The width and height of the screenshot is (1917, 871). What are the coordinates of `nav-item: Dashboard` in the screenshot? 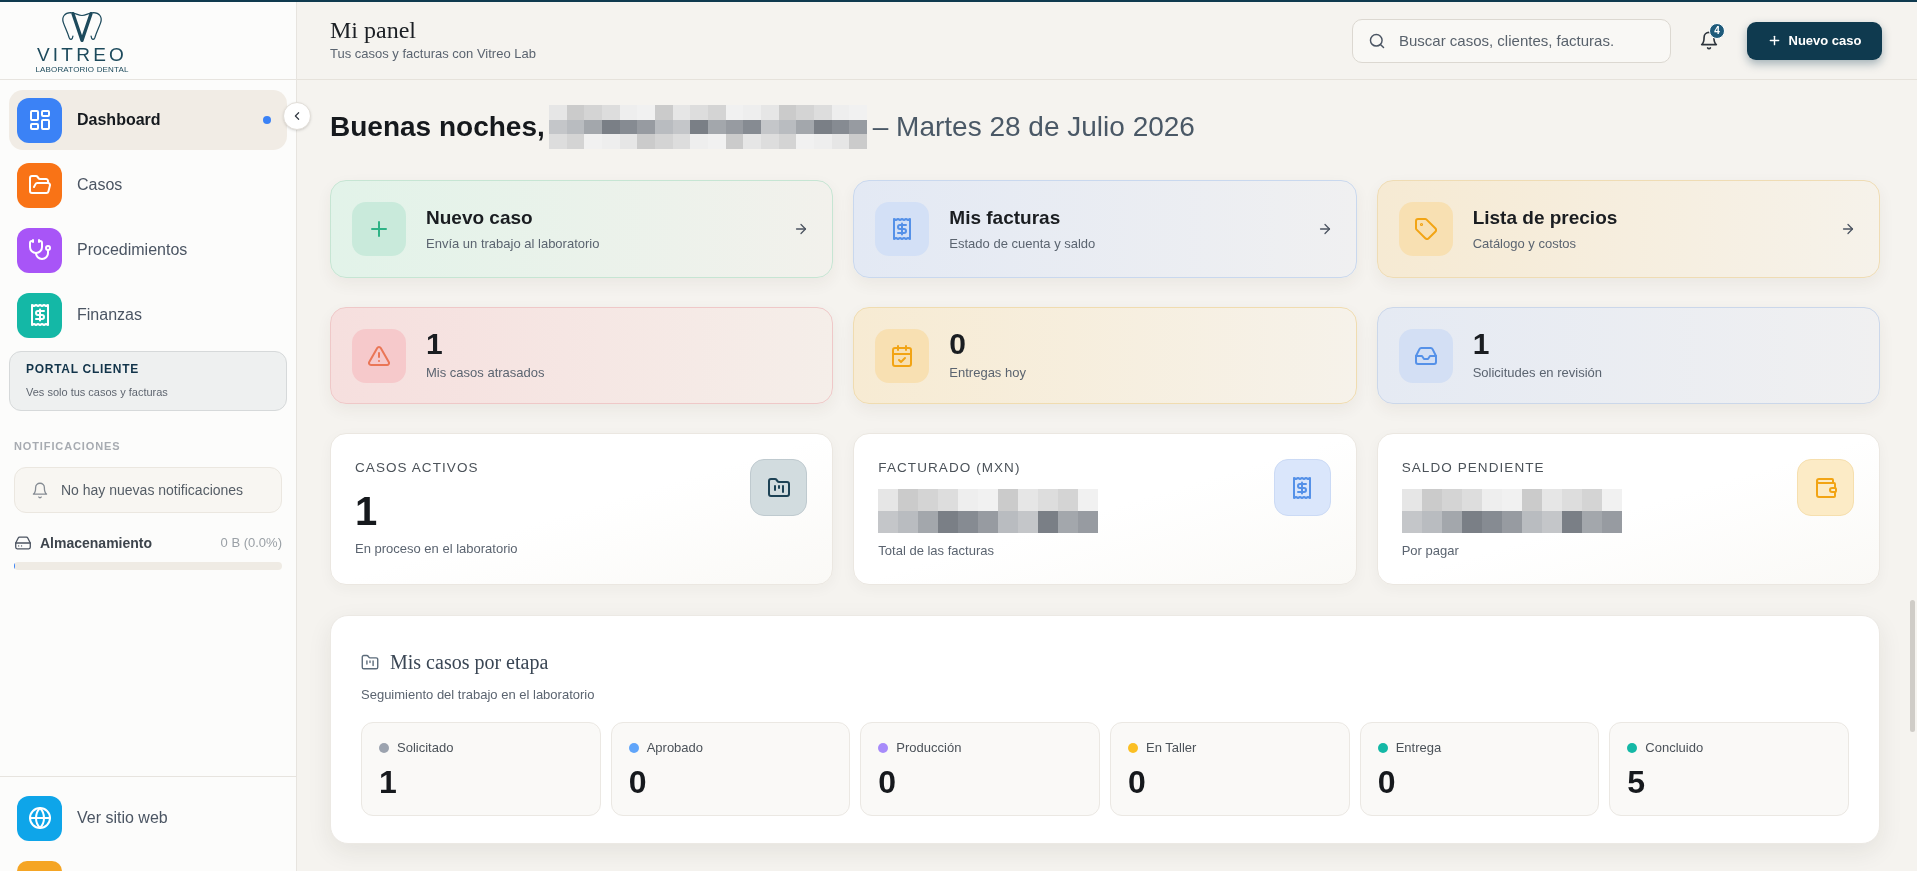 It's located at (148, 120).